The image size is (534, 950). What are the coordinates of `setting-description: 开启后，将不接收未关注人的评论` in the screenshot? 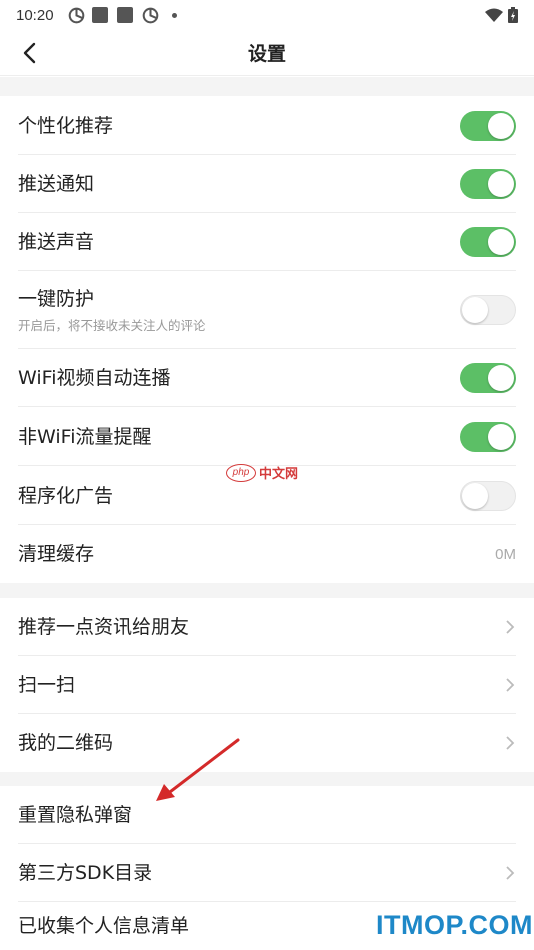 It's located at (112, 325).